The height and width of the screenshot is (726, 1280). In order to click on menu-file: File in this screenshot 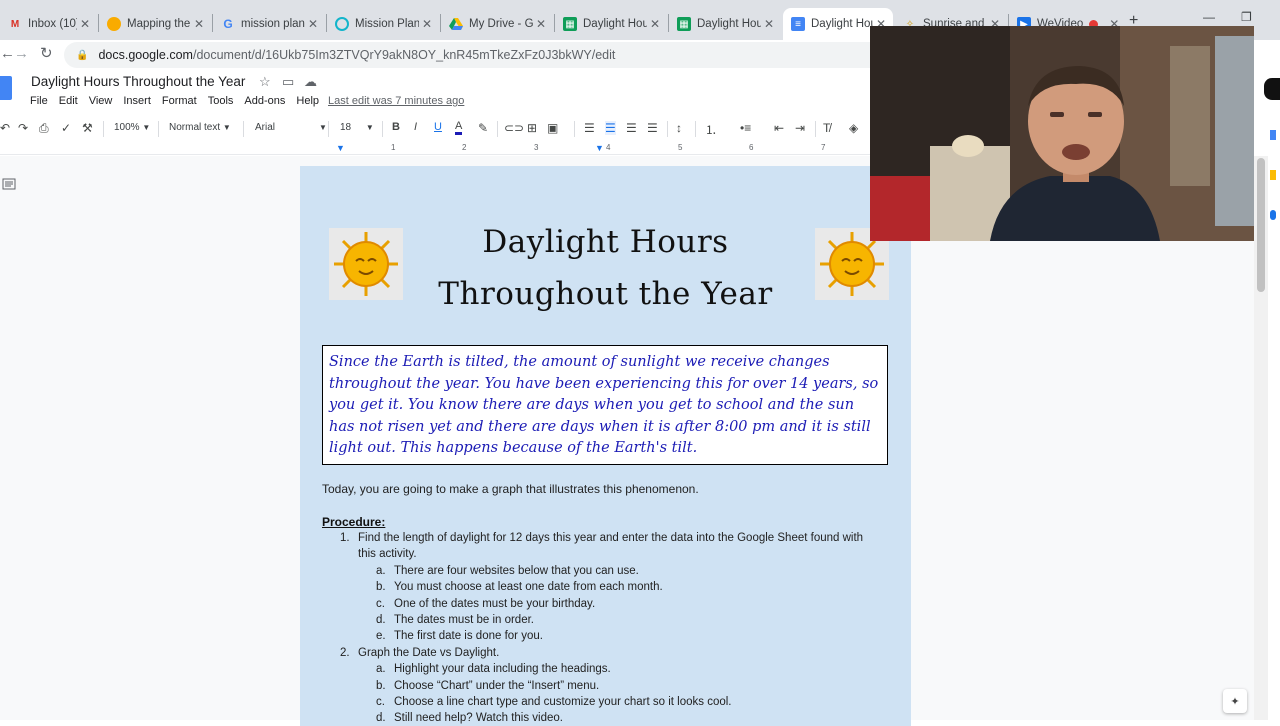, I will do `click(39, 101)`.